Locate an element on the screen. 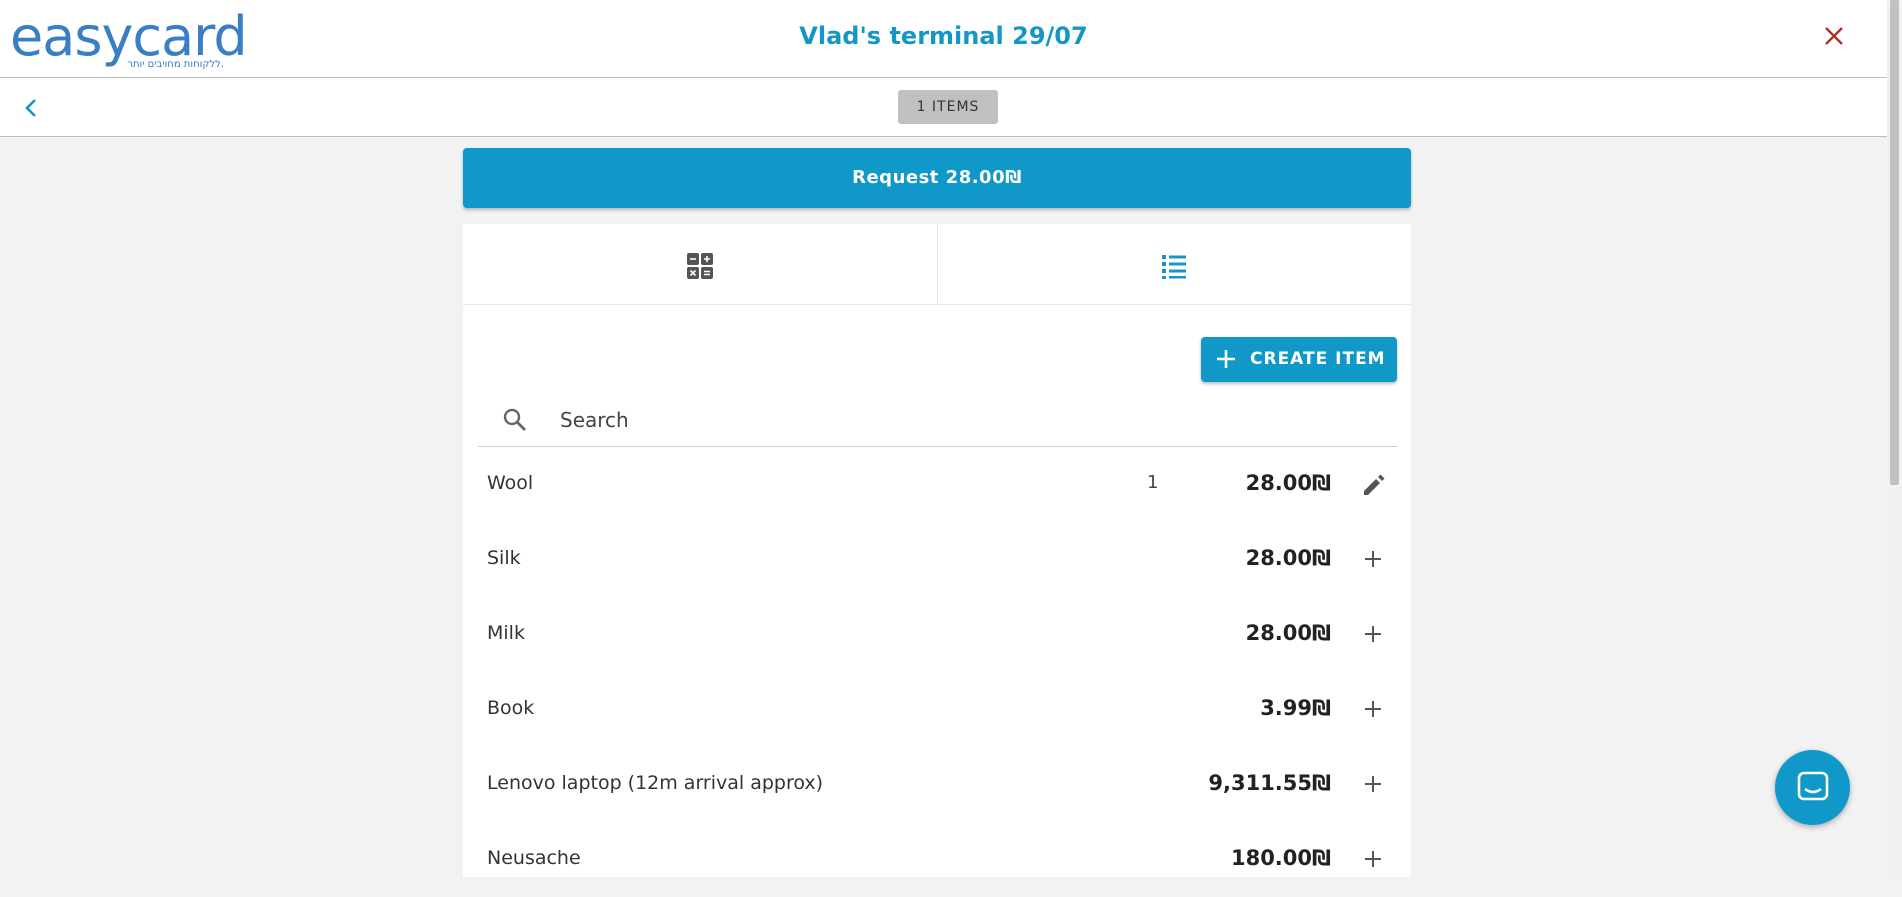 This screenshot has height=897, width=1902. item-name: Lenovo laptop (12m arrival approx) is located at coordinates (655, 783).